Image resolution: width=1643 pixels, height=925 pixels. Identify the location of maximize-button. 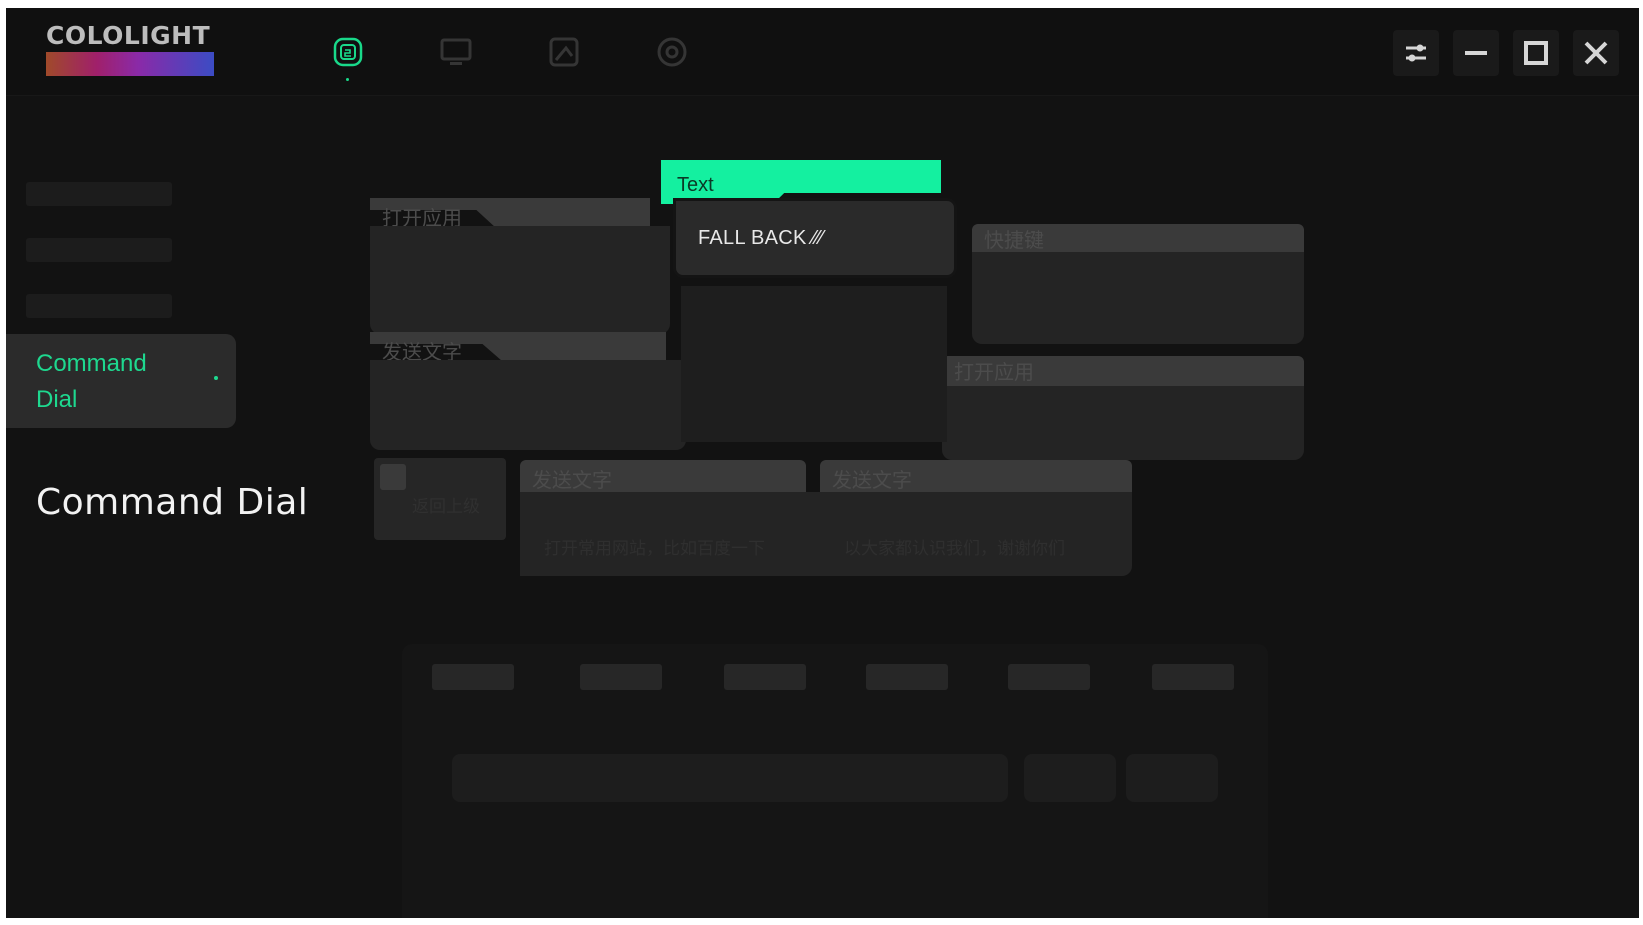
(1536, 53).